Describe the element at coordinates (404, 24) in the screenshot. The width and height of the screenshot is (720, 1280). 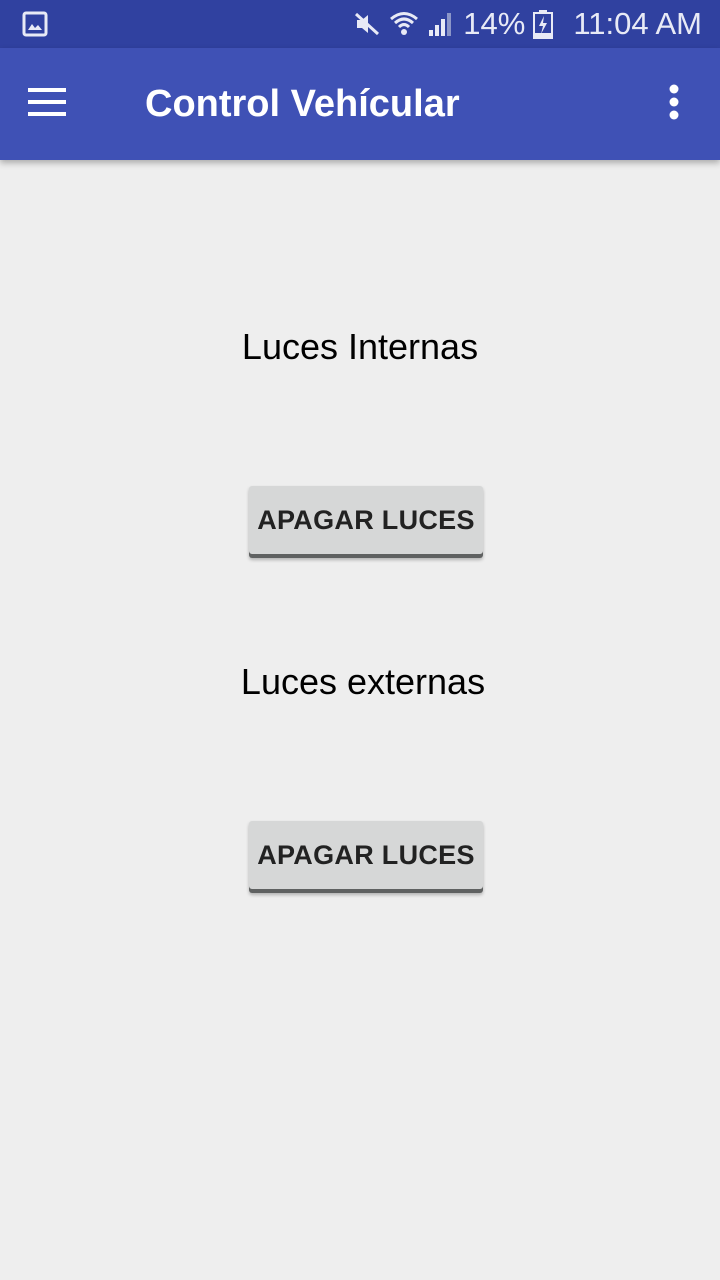
I see `wifi-icon` at that location.